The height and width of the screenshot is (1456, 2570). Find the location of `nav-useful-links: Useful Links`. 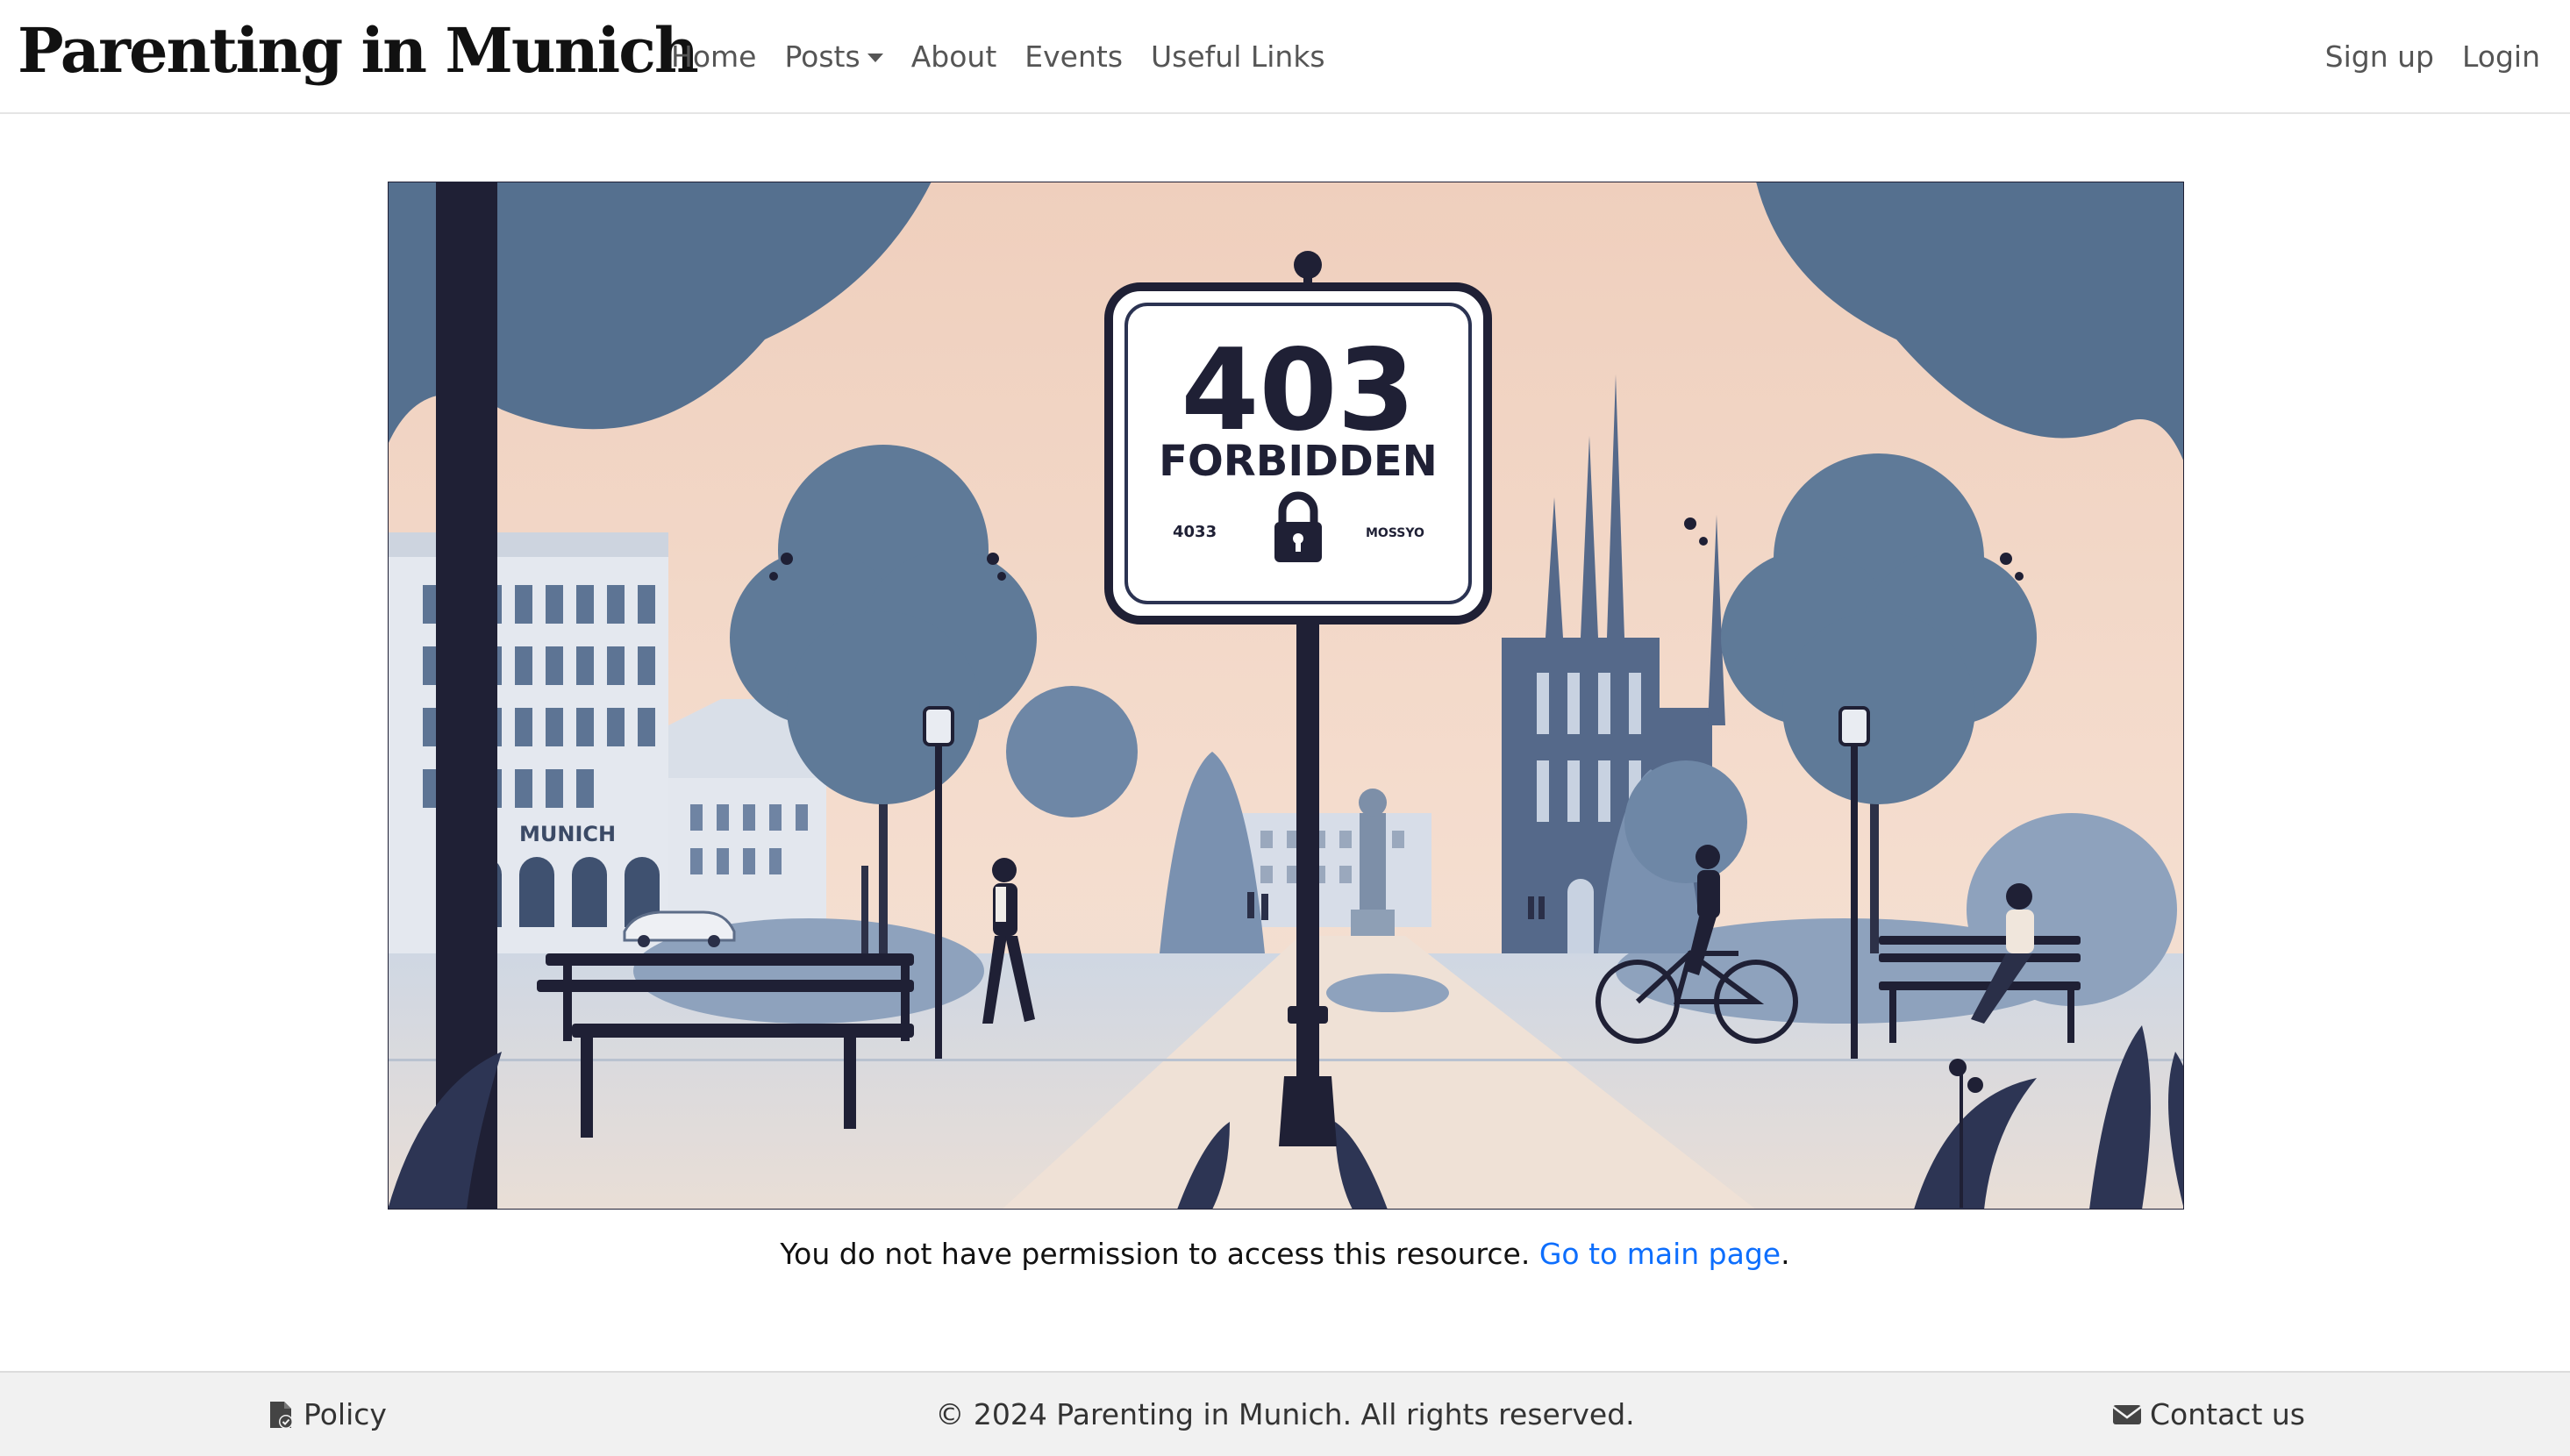

nav-useful-links: Useful Links is located at coordinates (1238, 56).